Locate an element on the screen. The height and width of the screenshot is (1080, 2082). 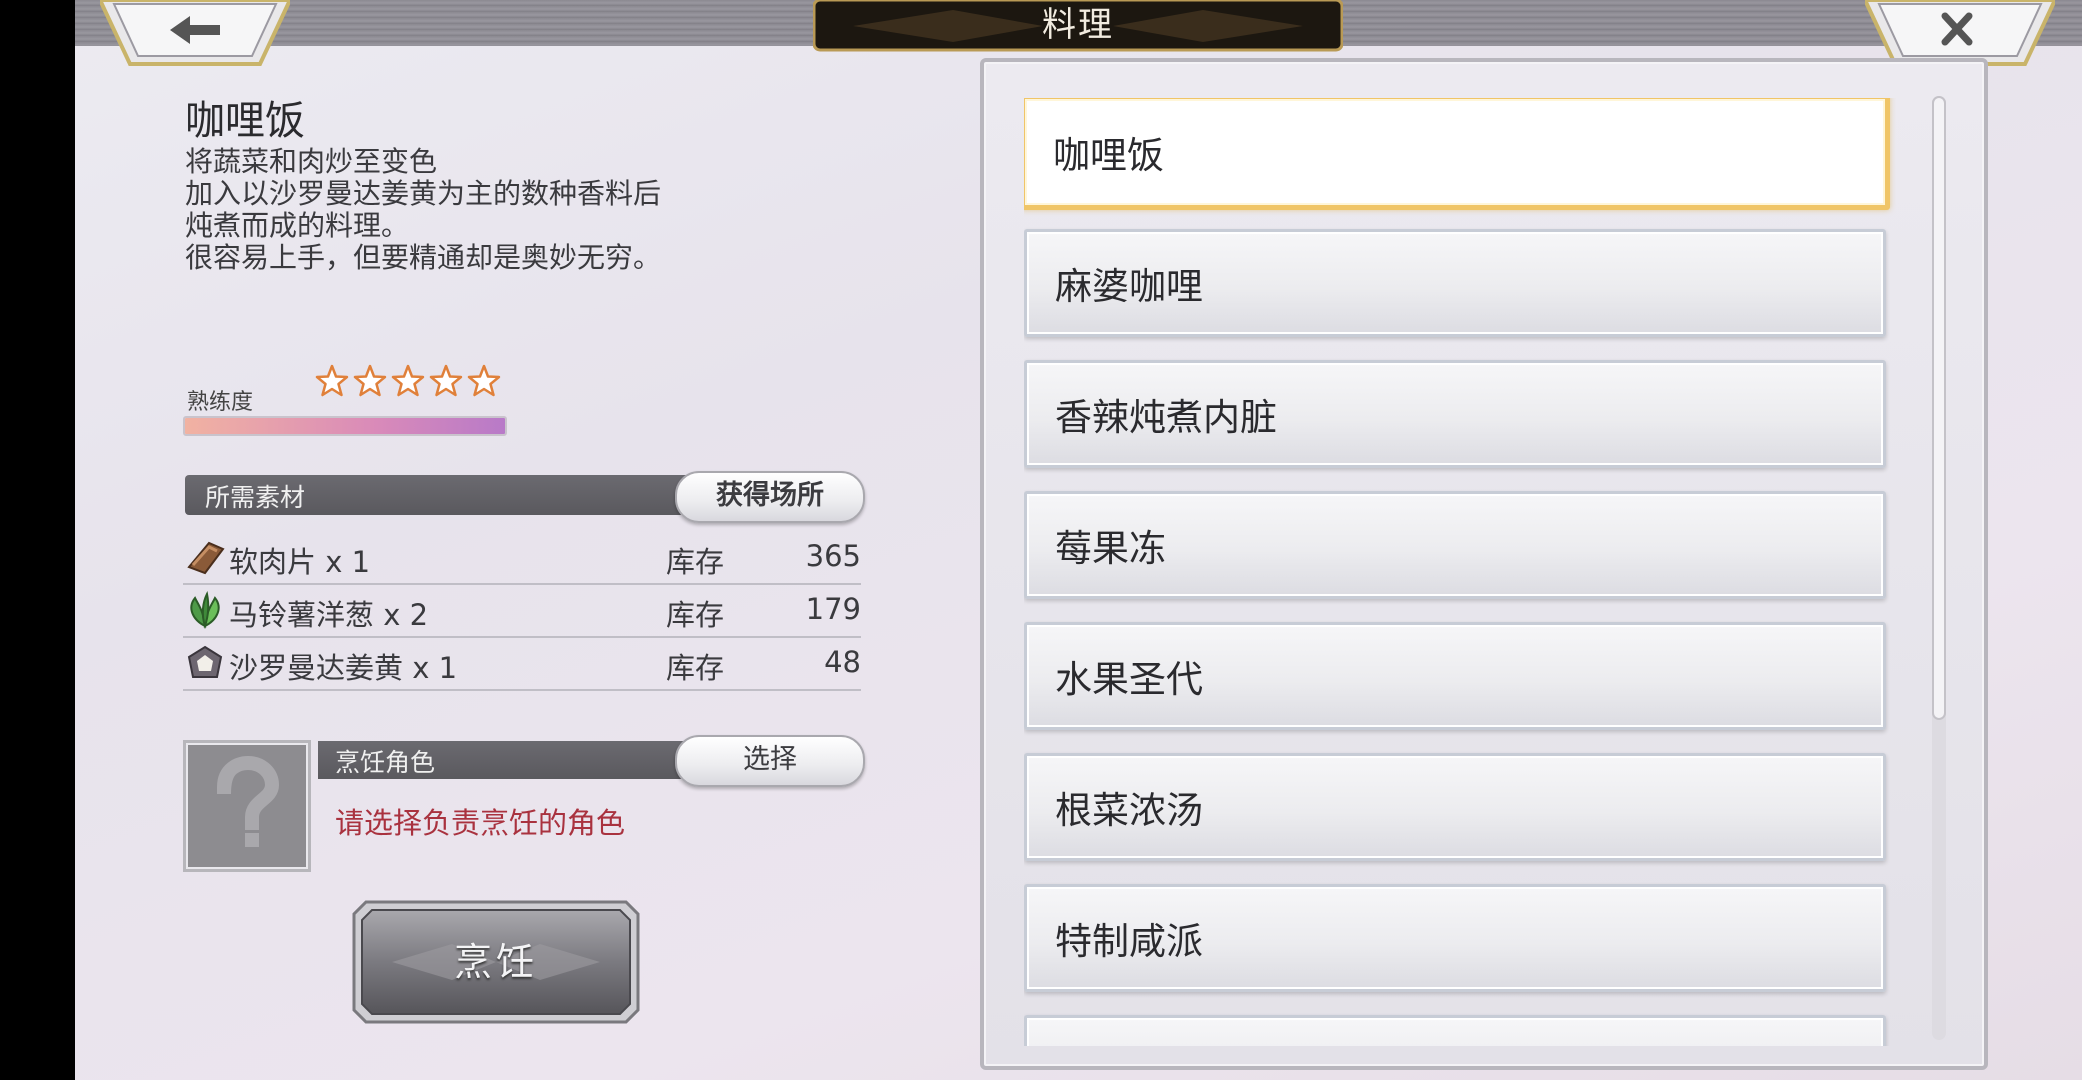
cook-role-hint: 请选择负责烹饪的角色 is located at coordinates (480, 823).